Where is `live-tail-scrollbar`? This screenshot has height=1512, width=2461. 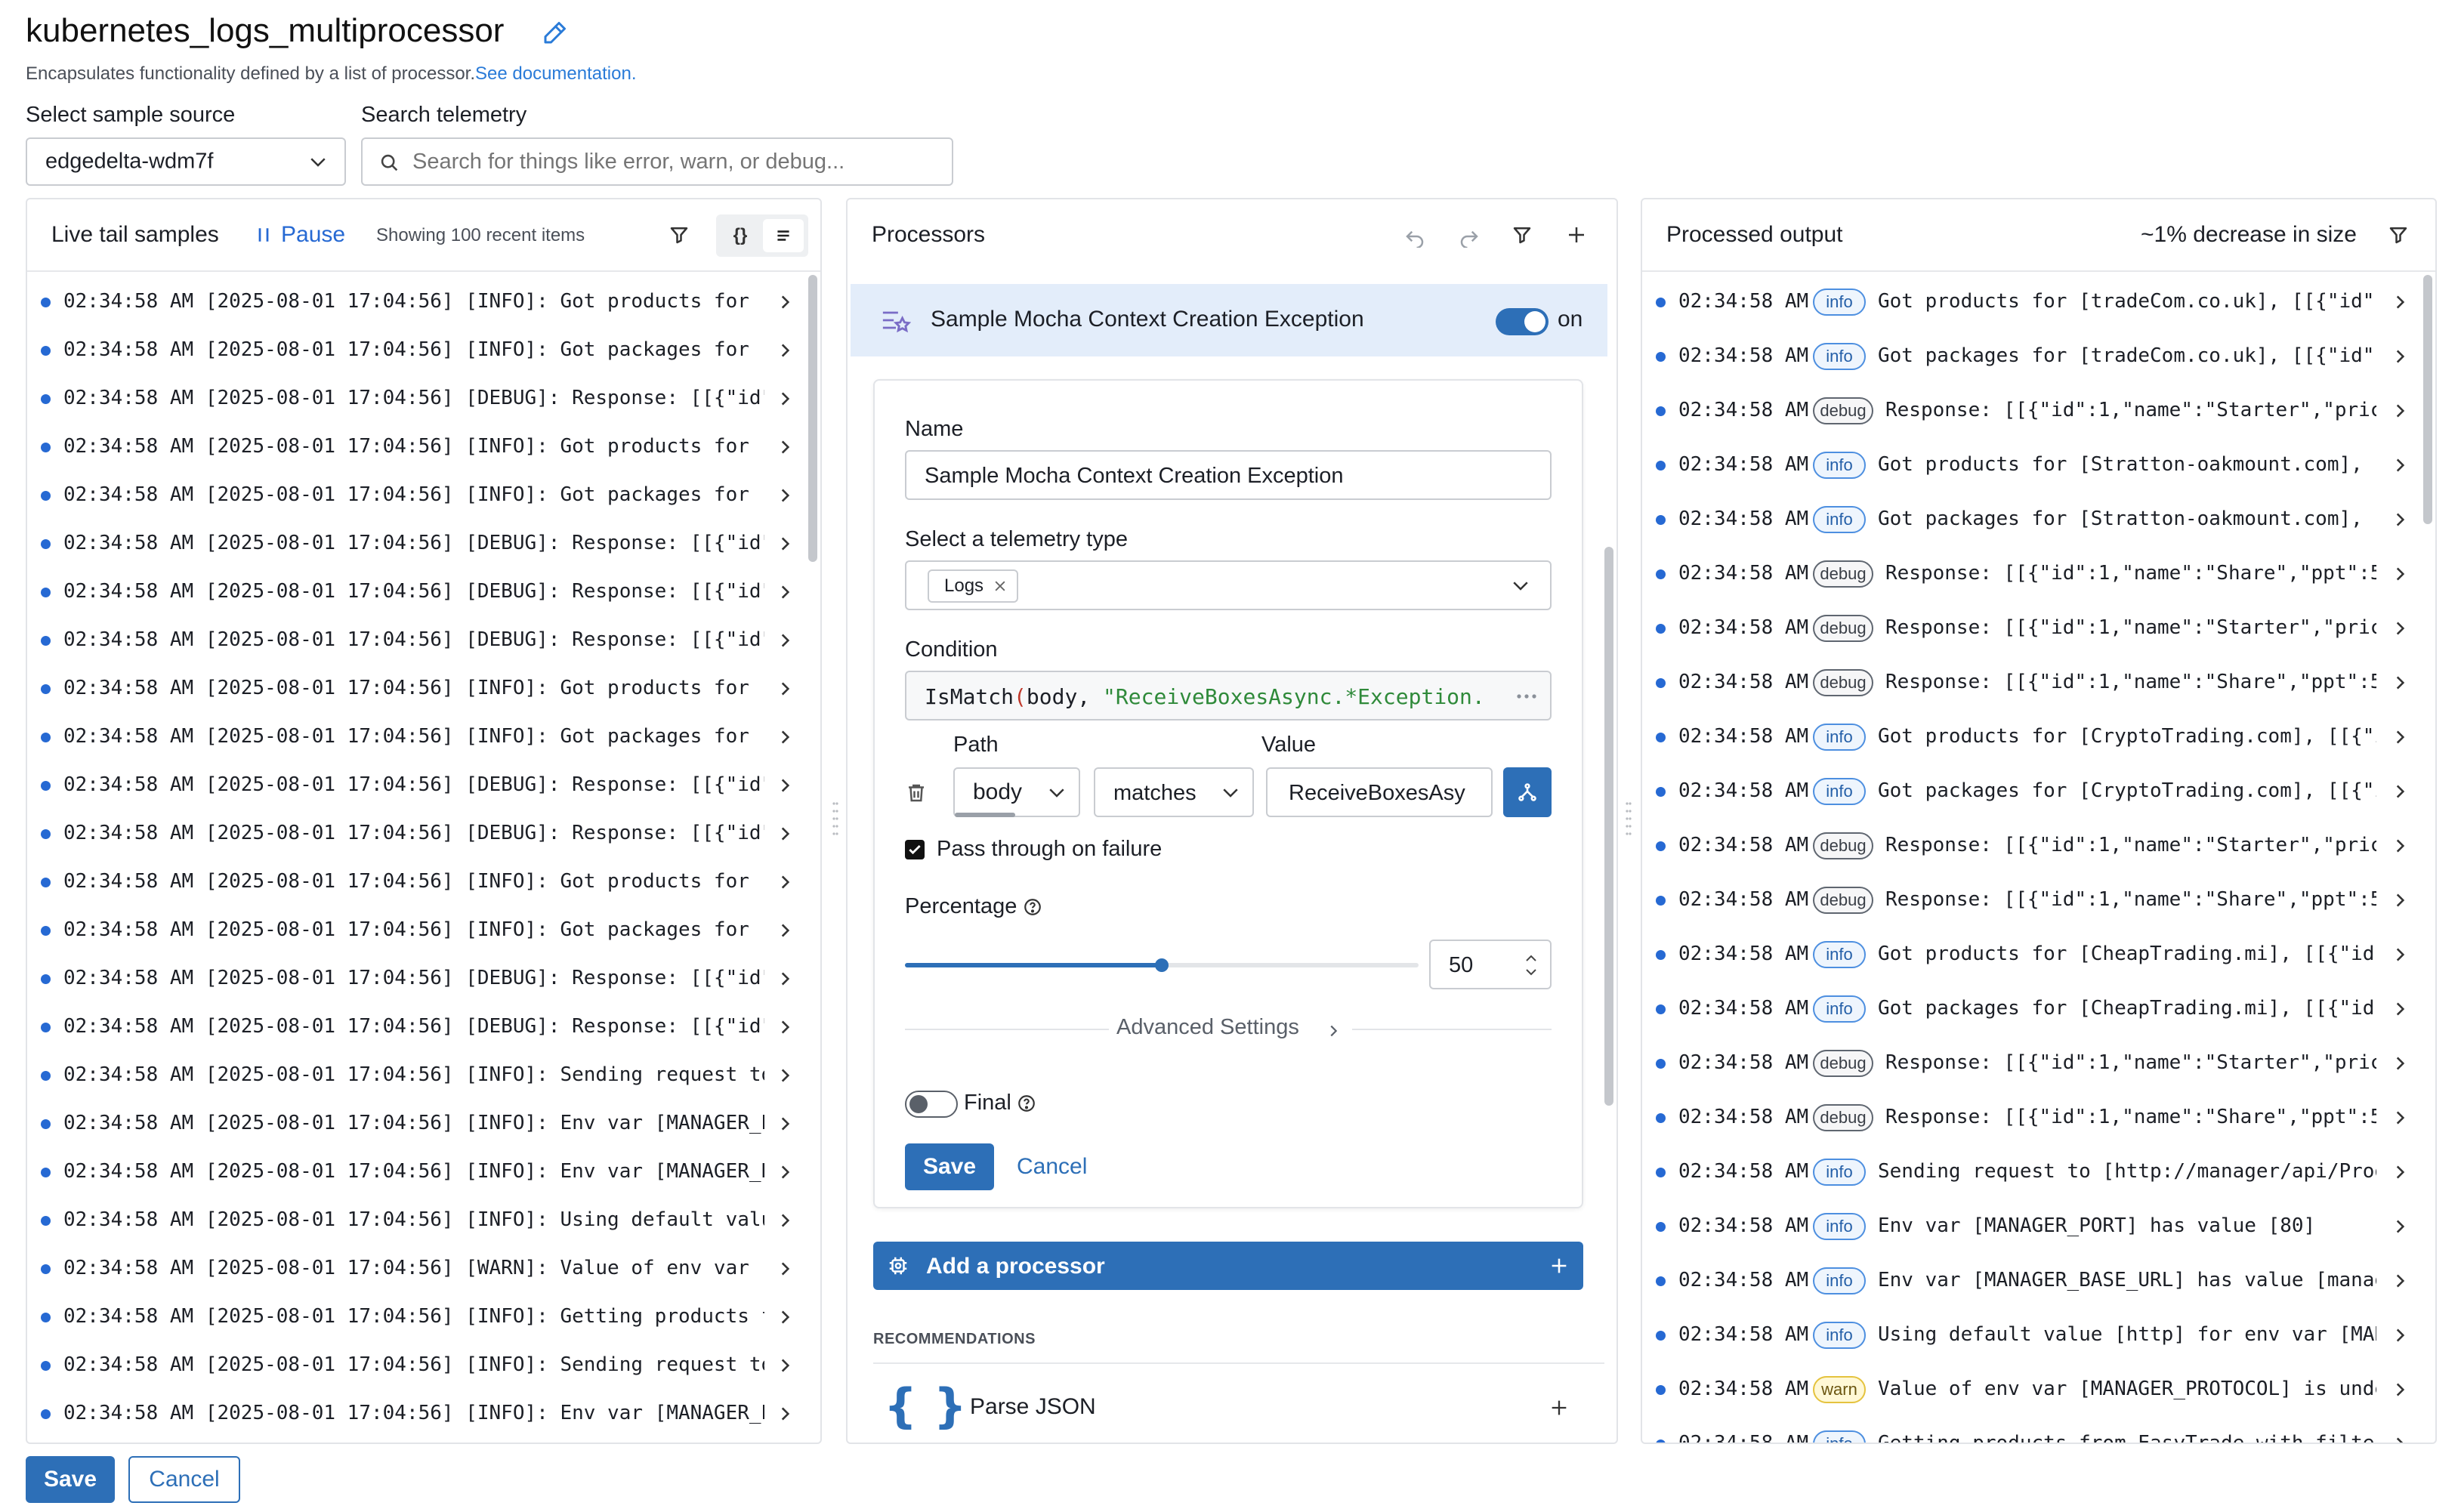 live-tail-scrollbar is located at coordinates (812, 418).